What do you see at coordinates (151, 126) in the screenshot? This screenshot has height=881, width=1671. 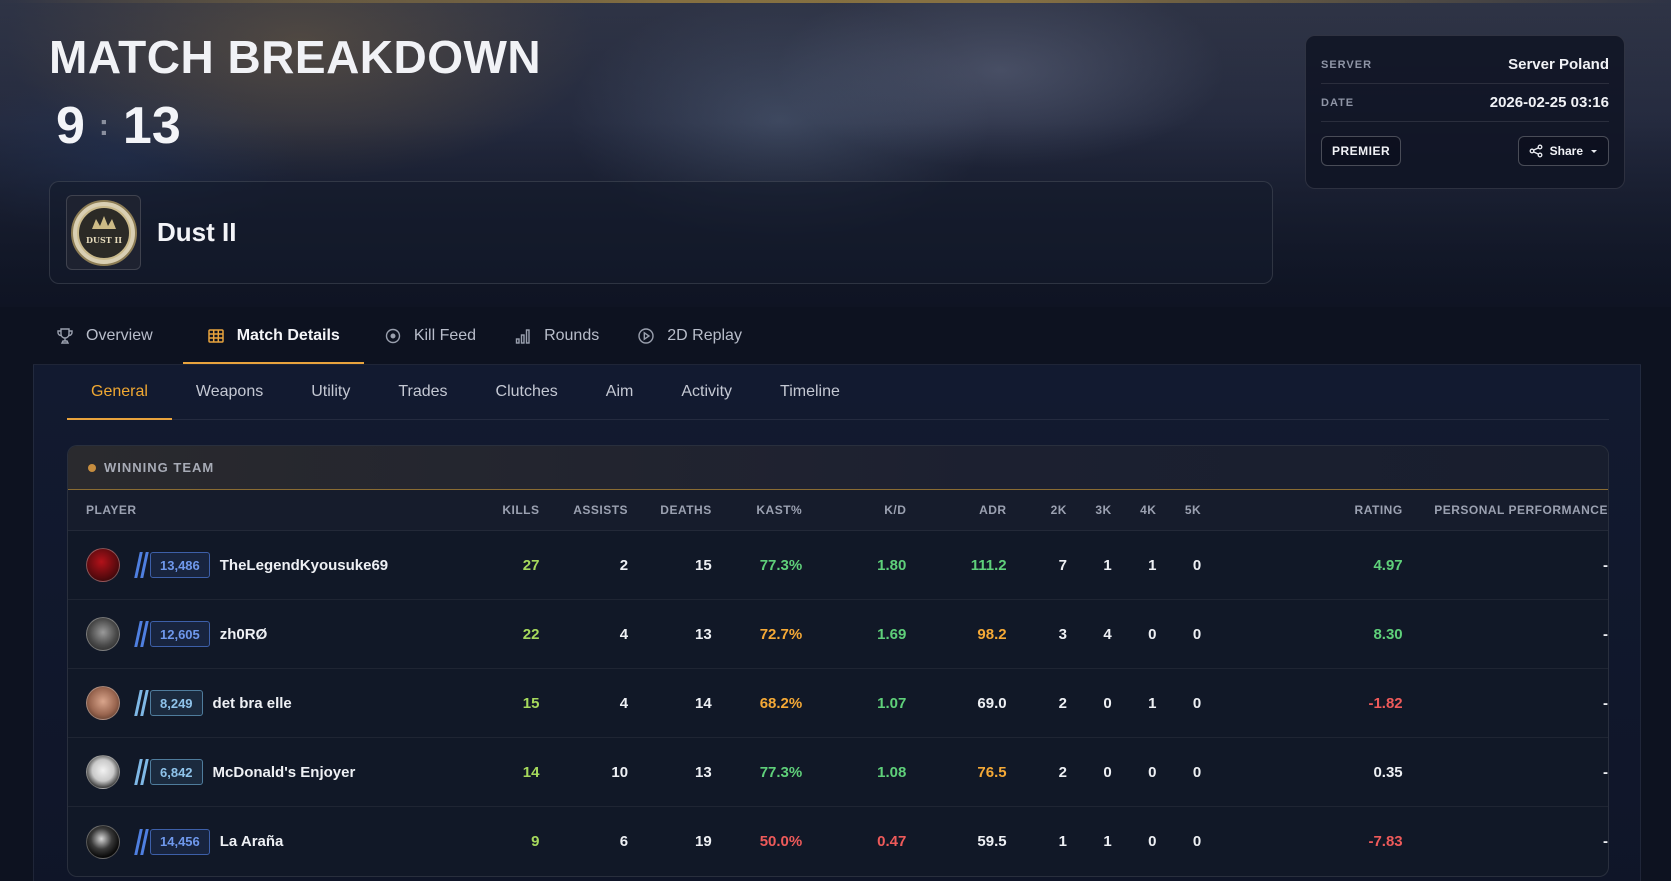 I see `score-right: 13` at bounding box center [151, 126].